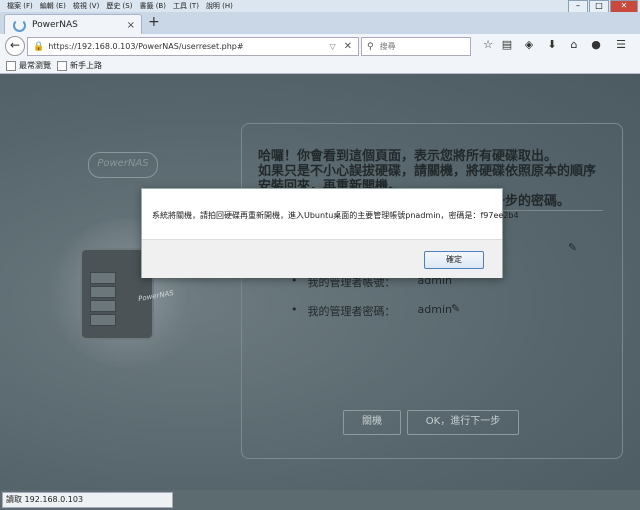 This screenshot has width=640, height=510. Describe the element at coordinates (55, 25) in the screenshot. I see `tab-title: PowerNAS` at that location.